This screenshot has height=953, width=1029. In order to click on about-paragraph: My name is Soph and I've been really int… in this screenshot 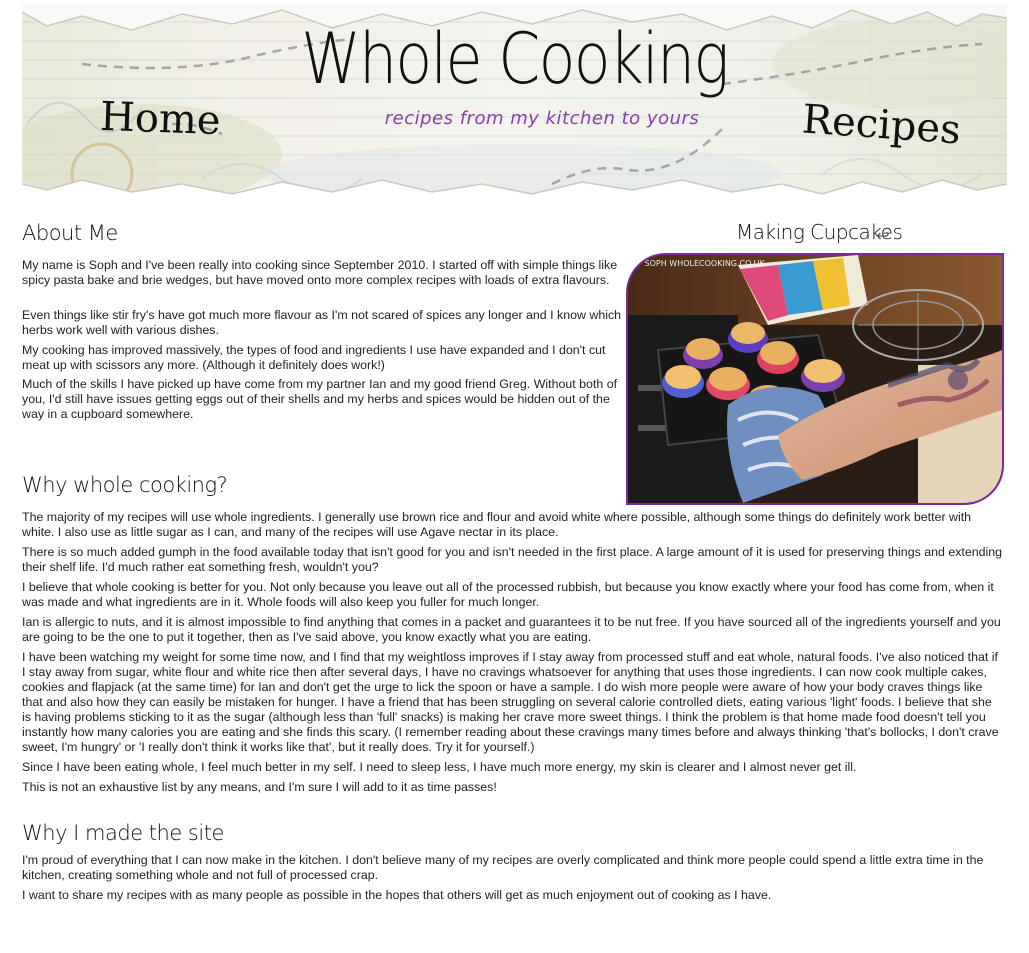, I will do `click(320, 272)`.